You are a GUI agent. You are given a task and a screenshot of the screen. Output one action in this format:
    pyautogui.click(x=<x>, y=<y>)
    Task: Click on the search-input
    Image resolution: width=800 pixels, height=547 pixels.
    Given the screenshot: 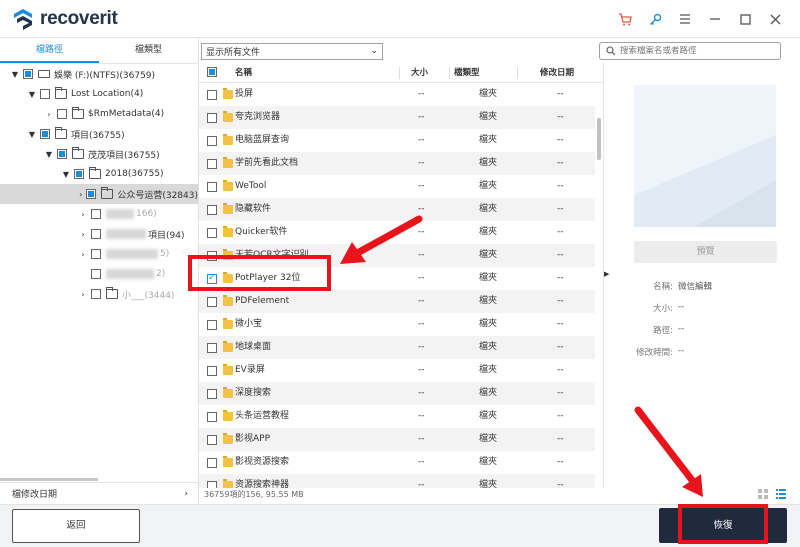 What is the action you would take?
    pyautogui.click(x=695, y=51)
    